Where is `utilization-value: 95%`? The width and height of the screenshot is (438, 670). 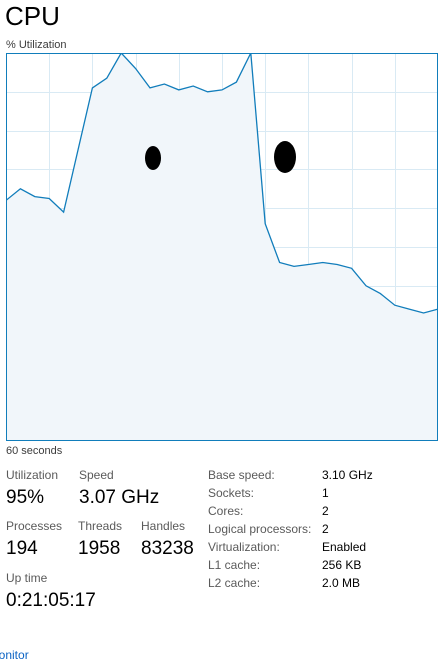 utilization-value: 95% is located at coordinates (25, 497).